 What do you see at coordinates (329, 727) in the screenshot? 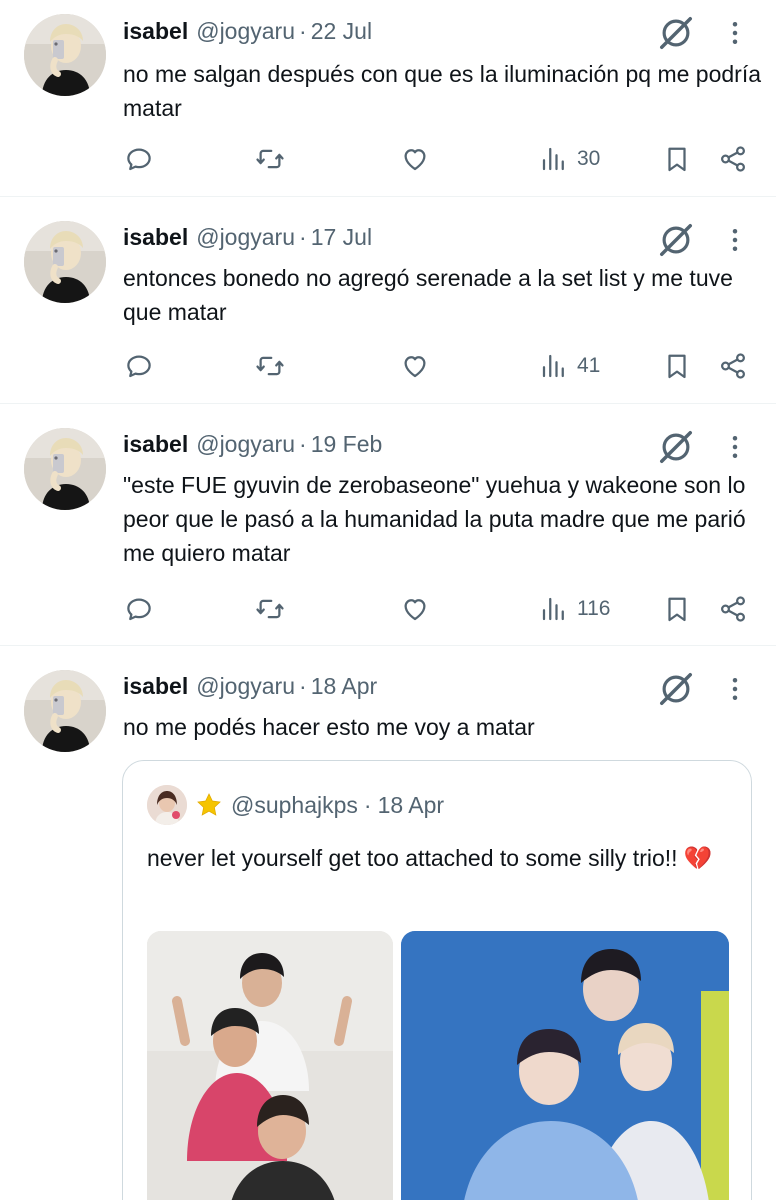
I see `tweet-text: no me podés hacer esto me voy a matar` at bounding box center [329, 727].